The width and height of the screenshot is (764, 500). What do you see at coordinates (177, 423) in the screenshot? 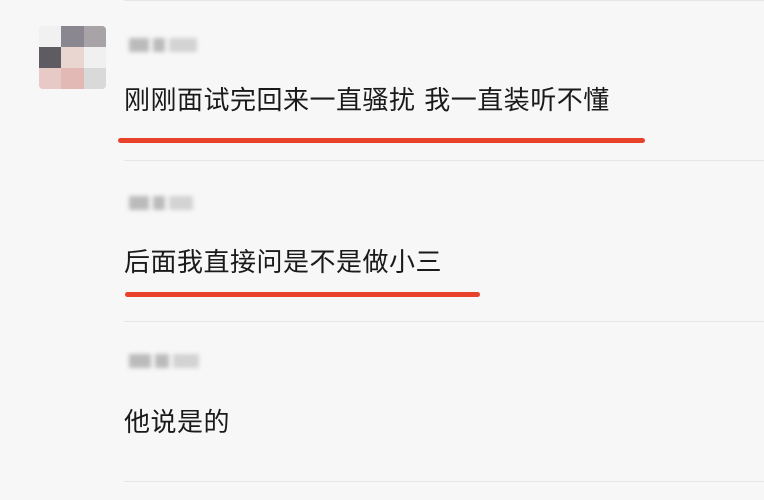
I see `message-text: 他说是的` at bounding box center [177, 423].